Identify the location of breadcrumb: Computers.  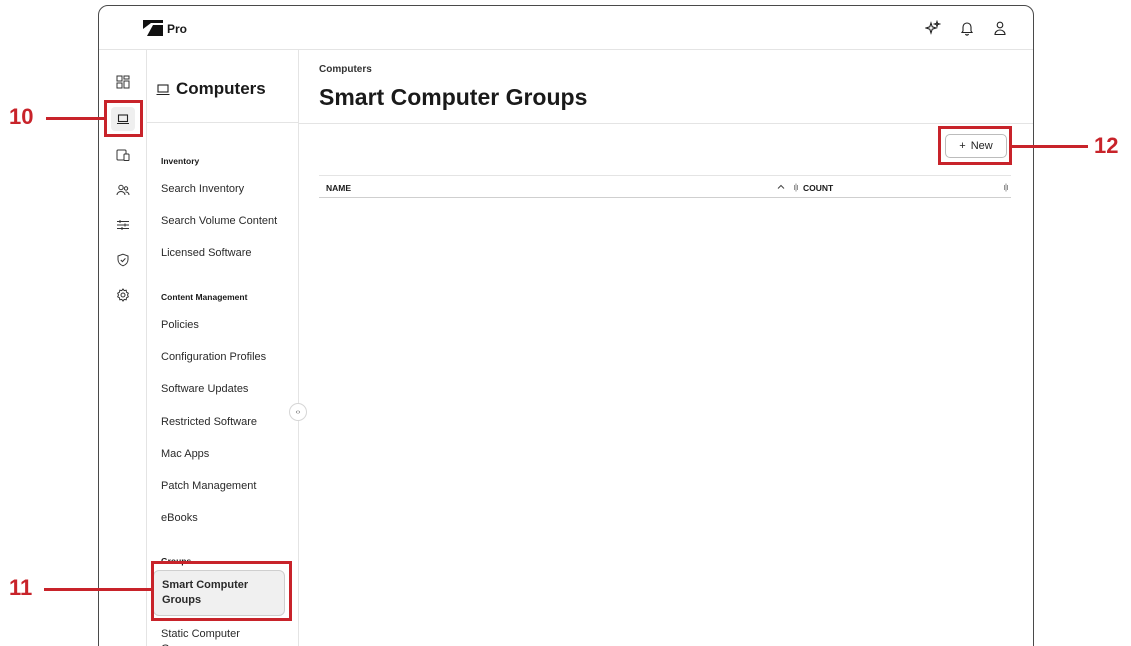
(345, 69).